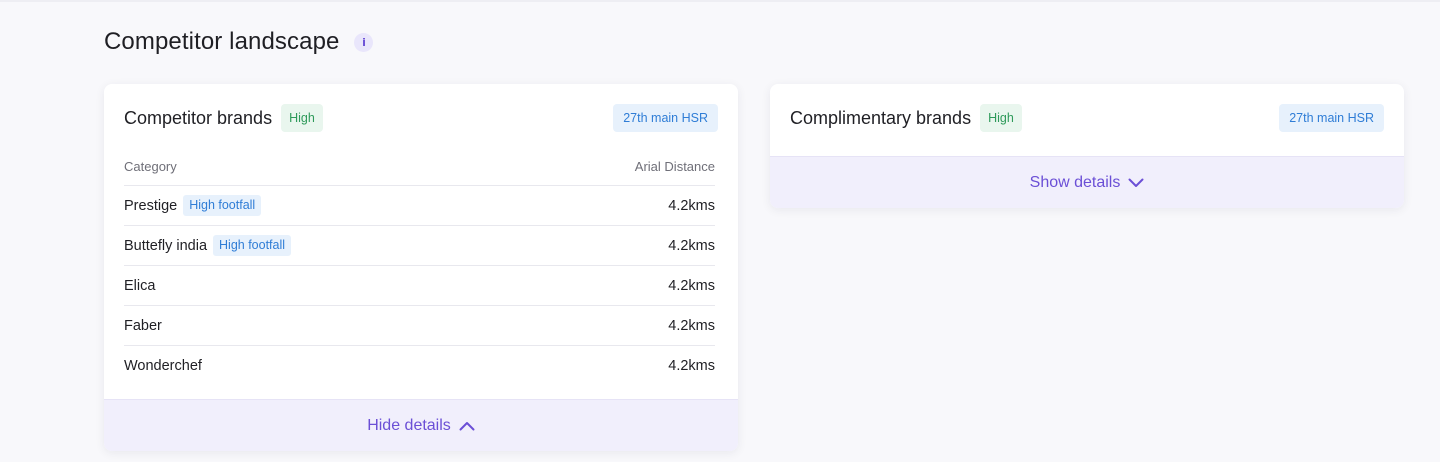 The image size is (1440, 462). Describe the element at coordinates (674, 166) in the screenshot. I see `column-header-distance: Arial Distance` at that location.